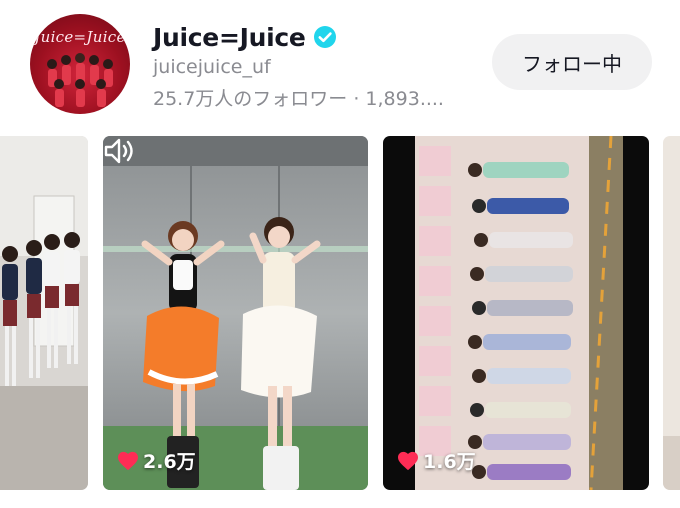 The image size is (680, 508). Describe the element at coordinates (229, 37) in the screenshot. I see `profile-name: Juice=Juice` at that location.